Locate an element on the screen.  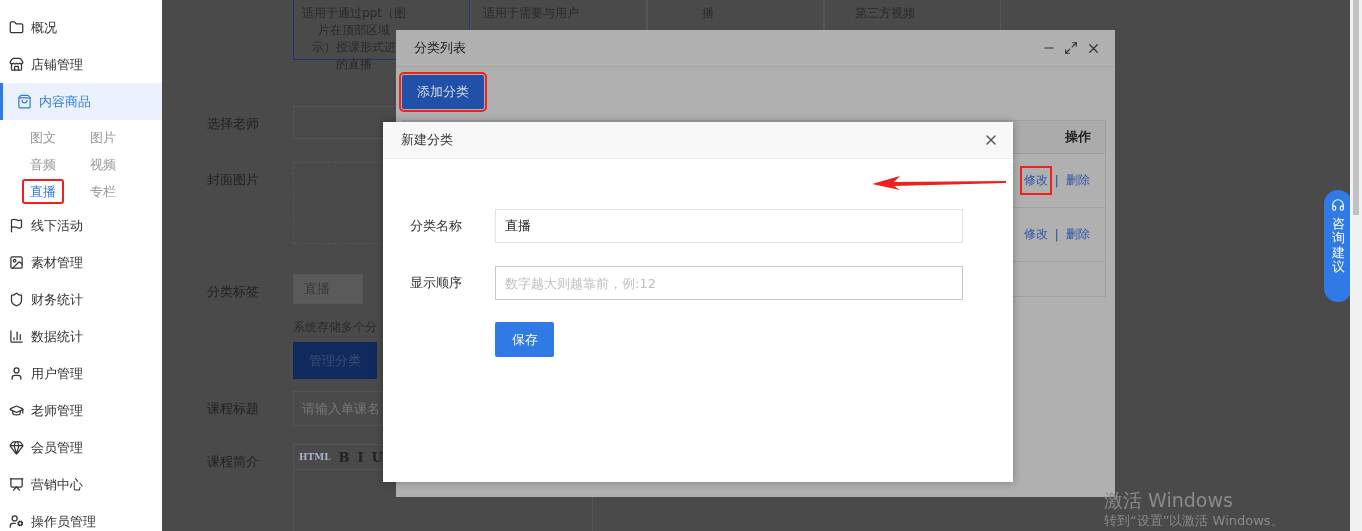
dialog-title: 分类列表 is located at coordinates (440, 48).